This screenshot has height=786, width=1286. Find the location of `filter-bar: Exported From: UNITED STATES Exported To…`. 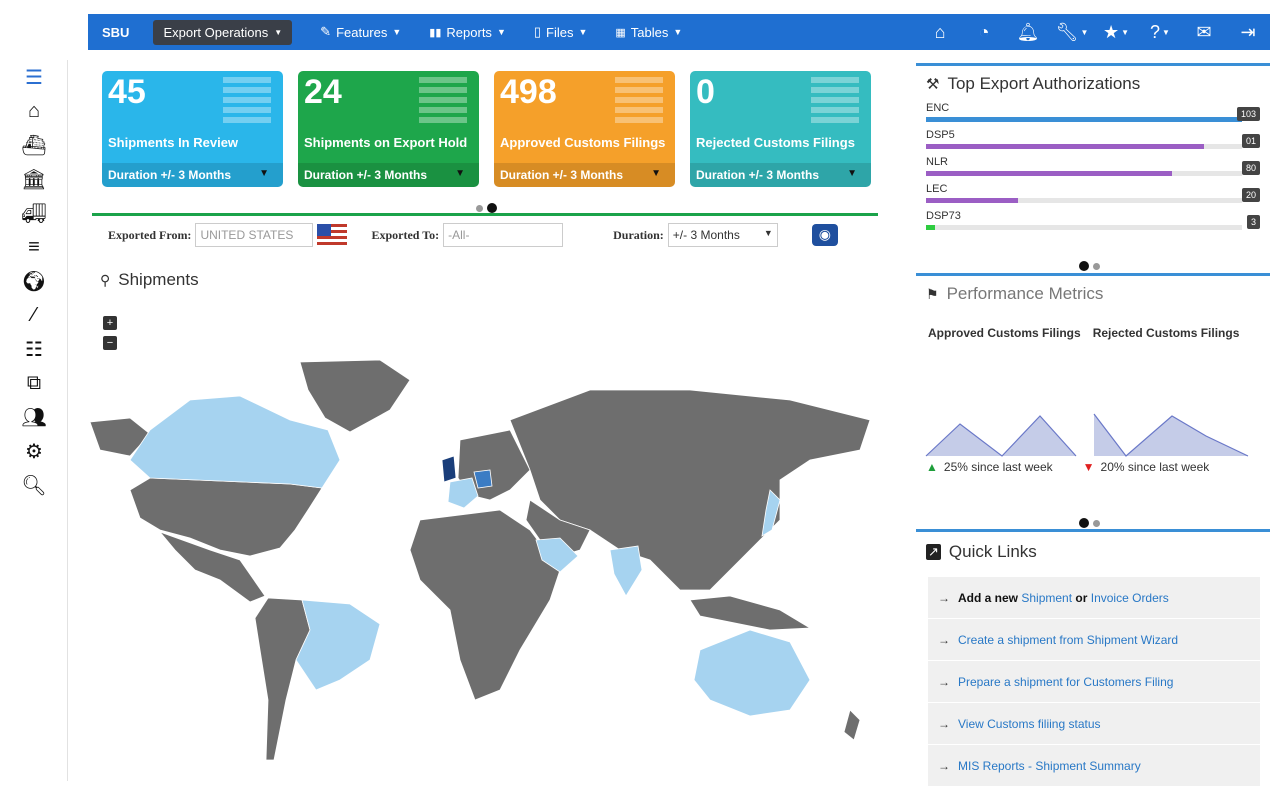

filter-bar: Exported From: UNITED STATES Exported To… is located at coordinates (488, 235).